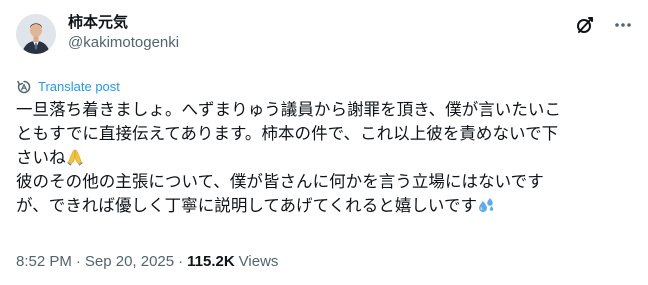 This screenshot has width=648, height=285. I want to click on author-block: 柿本元気 @kakimotogenki, so click(123, 32).